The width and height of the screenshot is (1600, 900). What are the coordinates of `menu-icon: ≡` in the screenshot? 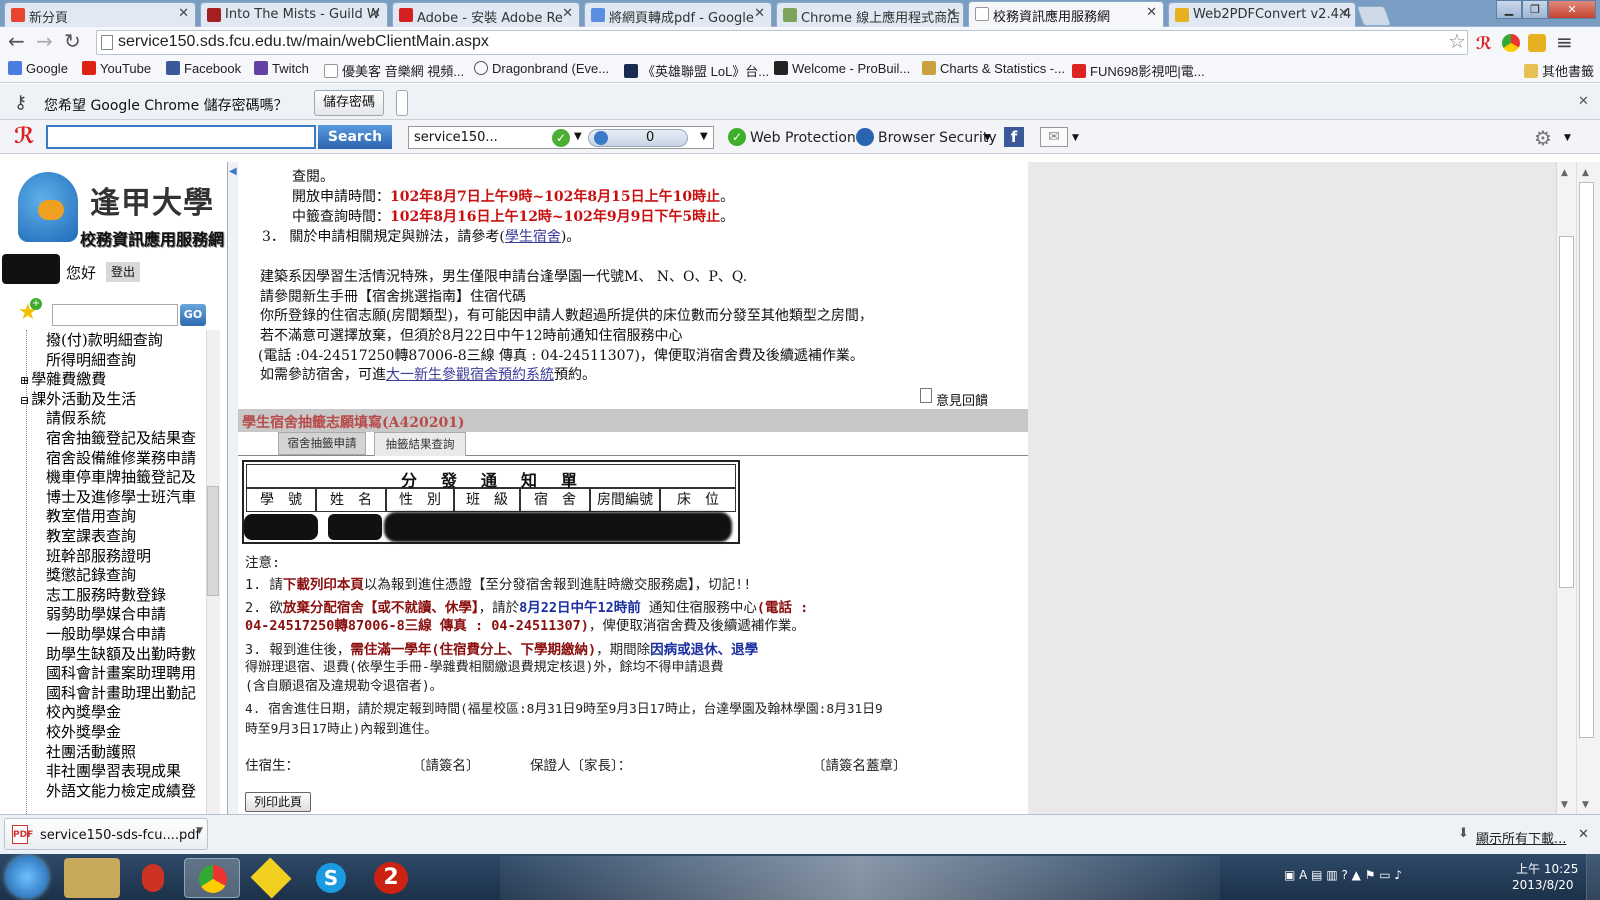 It's located at (1564, 42).